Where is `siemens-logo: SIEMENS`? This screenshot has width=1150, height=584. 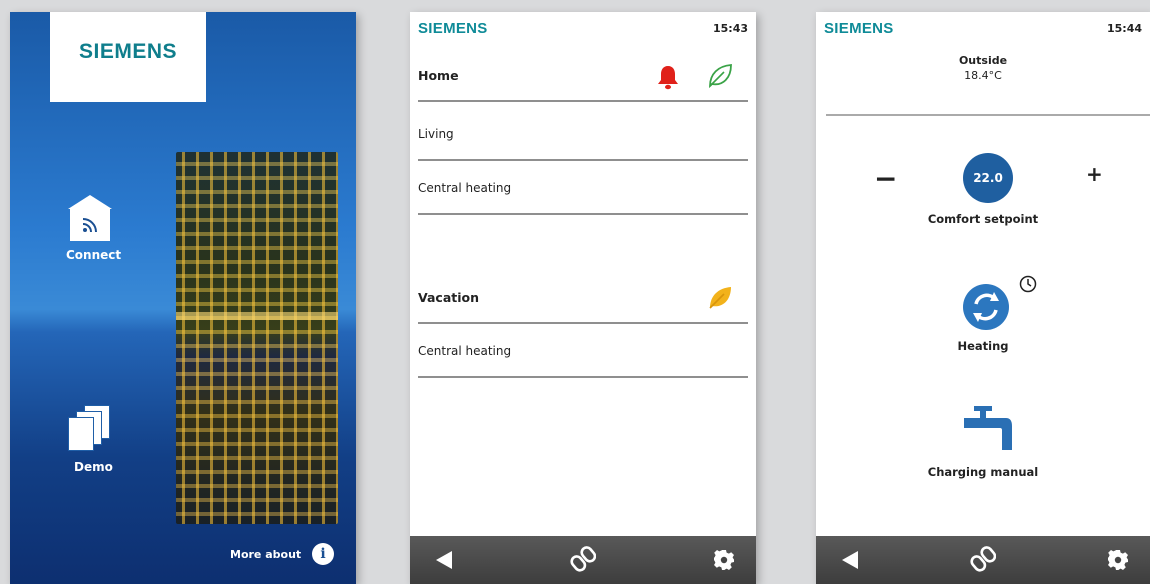 siemens-logo: SIEMENS is located at coordinates (128, 52).